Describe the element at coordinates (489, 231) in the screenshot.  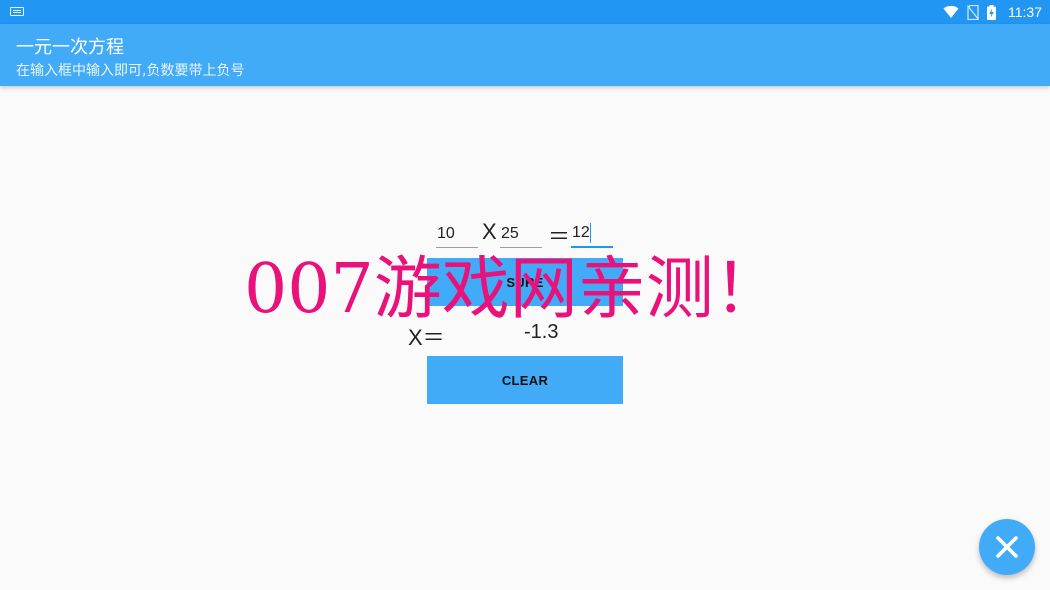
I see `multiply-sign: X` at that location.